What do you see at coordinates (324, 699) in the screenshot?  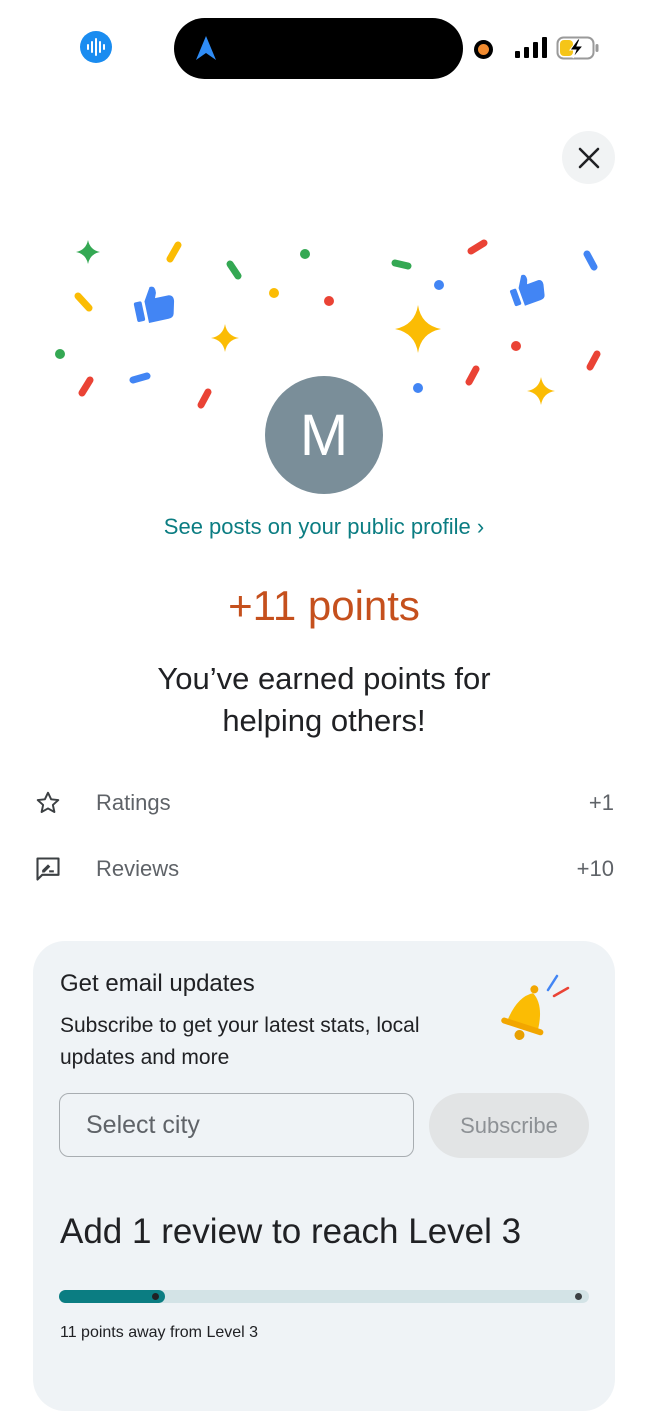 I see `earned-message: You’ve earned points for helping others!` at bounding box center [324, 699].